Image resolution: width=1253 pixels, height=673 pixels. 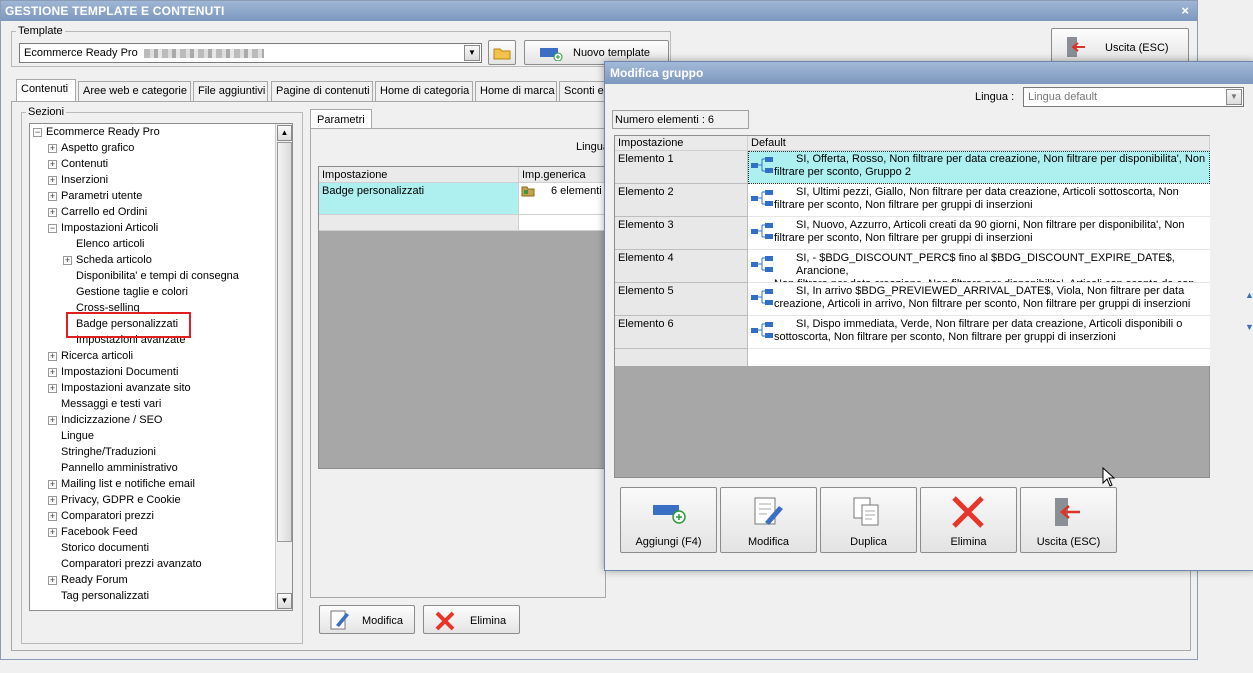 What do you see at coordinates (94, 580) in the screenshot?
I see `tree-node: Ready Forum` at bounding box center [94, 580].